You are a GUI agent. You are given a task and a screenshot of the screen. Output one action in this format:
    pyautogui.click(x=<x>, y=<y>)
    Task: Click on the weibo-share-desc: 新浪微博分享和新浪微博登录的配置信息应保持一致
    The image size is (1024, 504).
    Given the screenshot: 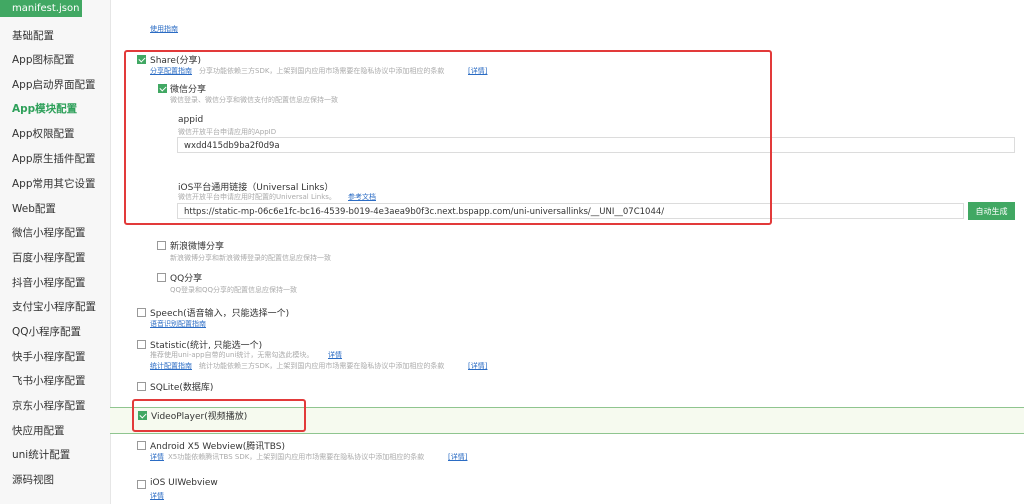 What is the action you would take?
    pyautogui.click(x=250, y=258)
    